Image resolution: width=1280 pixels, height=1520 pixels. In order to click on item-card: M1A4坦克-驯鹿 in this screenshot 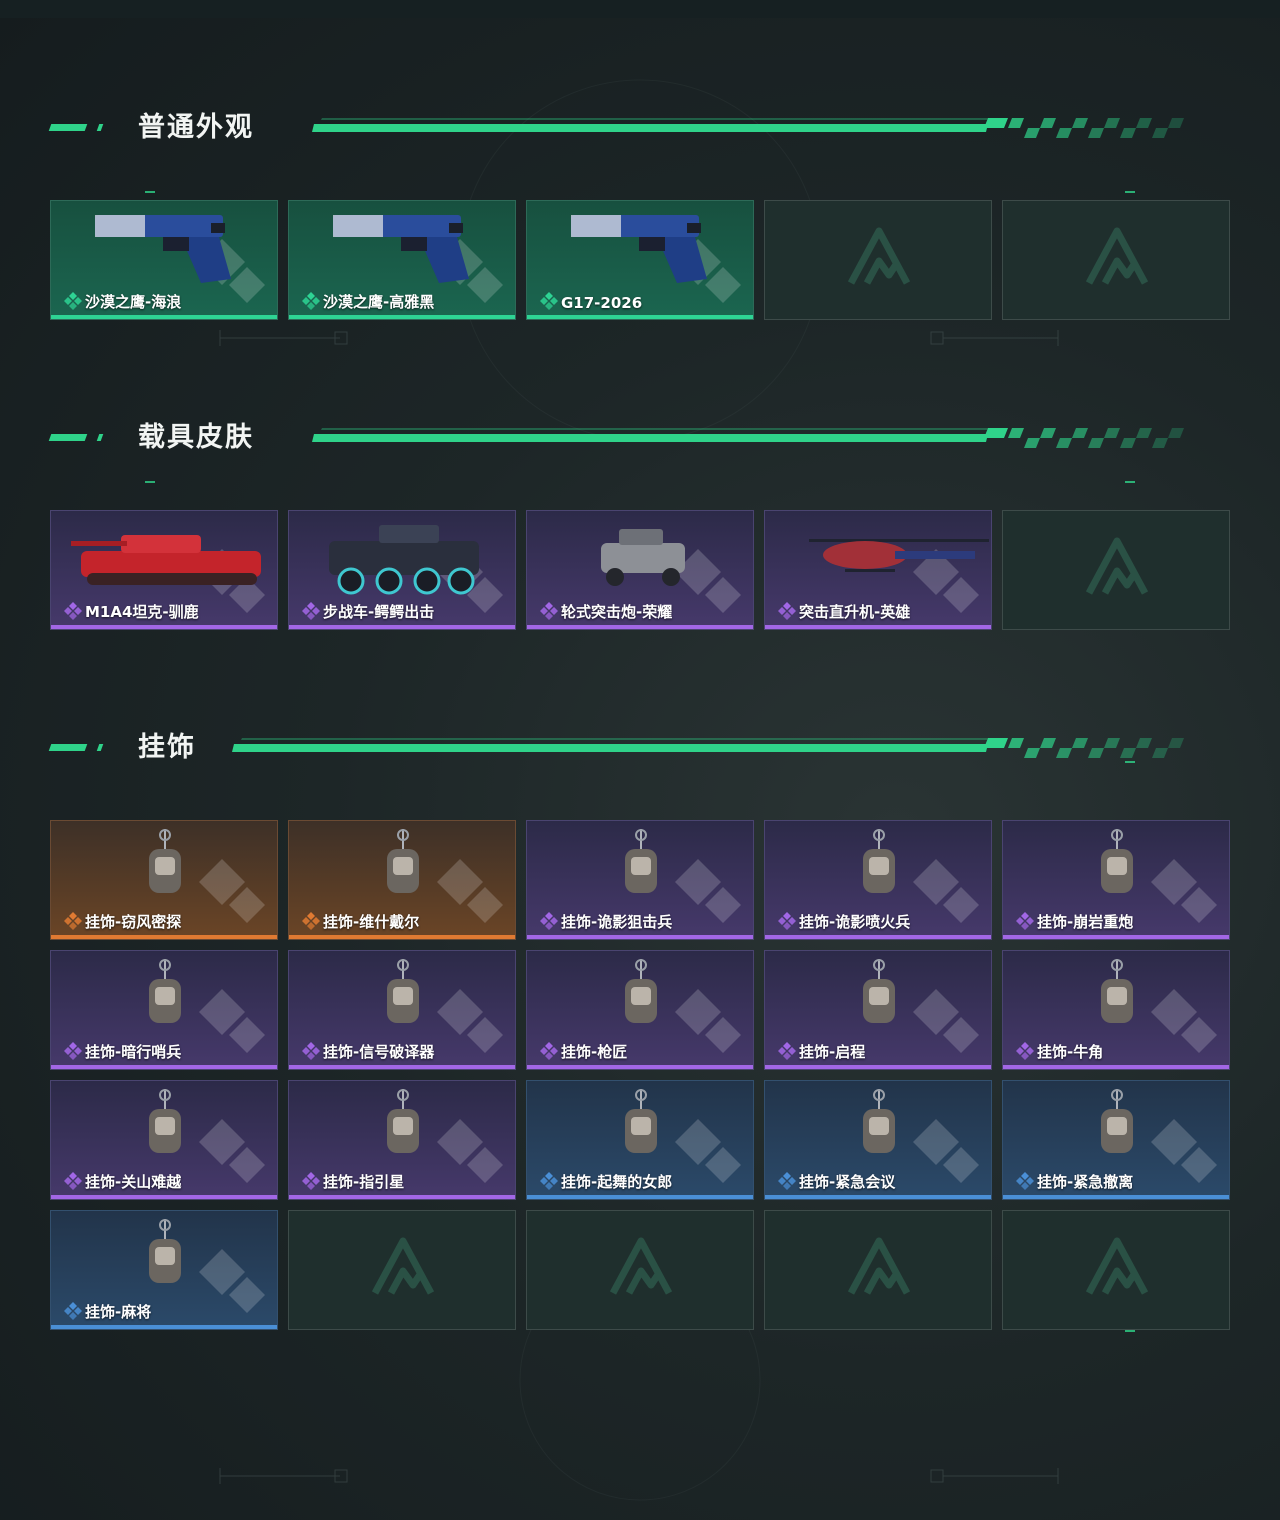, I will do `click(164, 570)`.